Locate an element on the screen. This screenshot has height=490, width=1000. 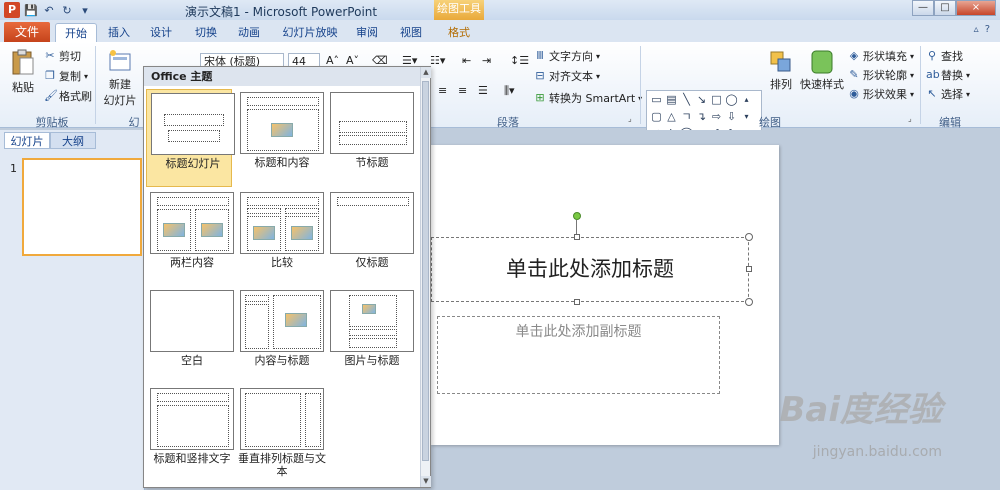
find-button: ⚲ 查找 is located at coordinates (944, 56).